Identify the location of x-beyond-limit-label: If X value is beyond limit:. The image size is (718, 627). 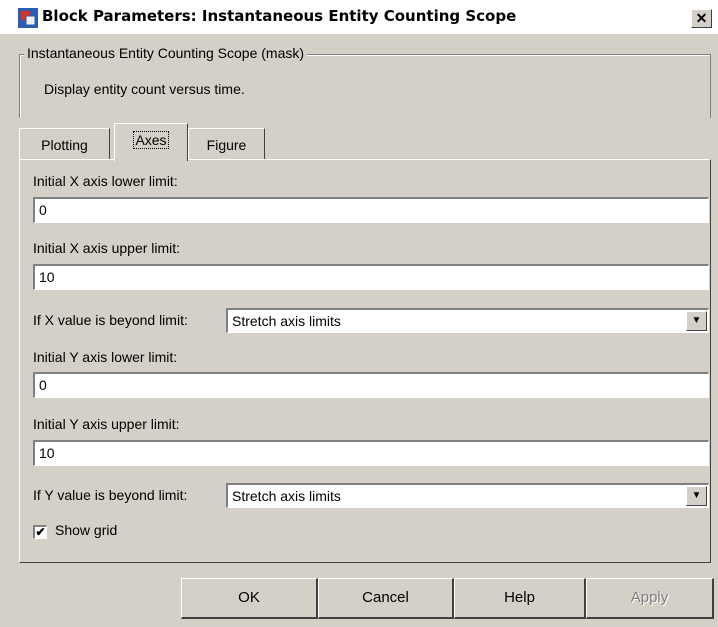
(110, 320).